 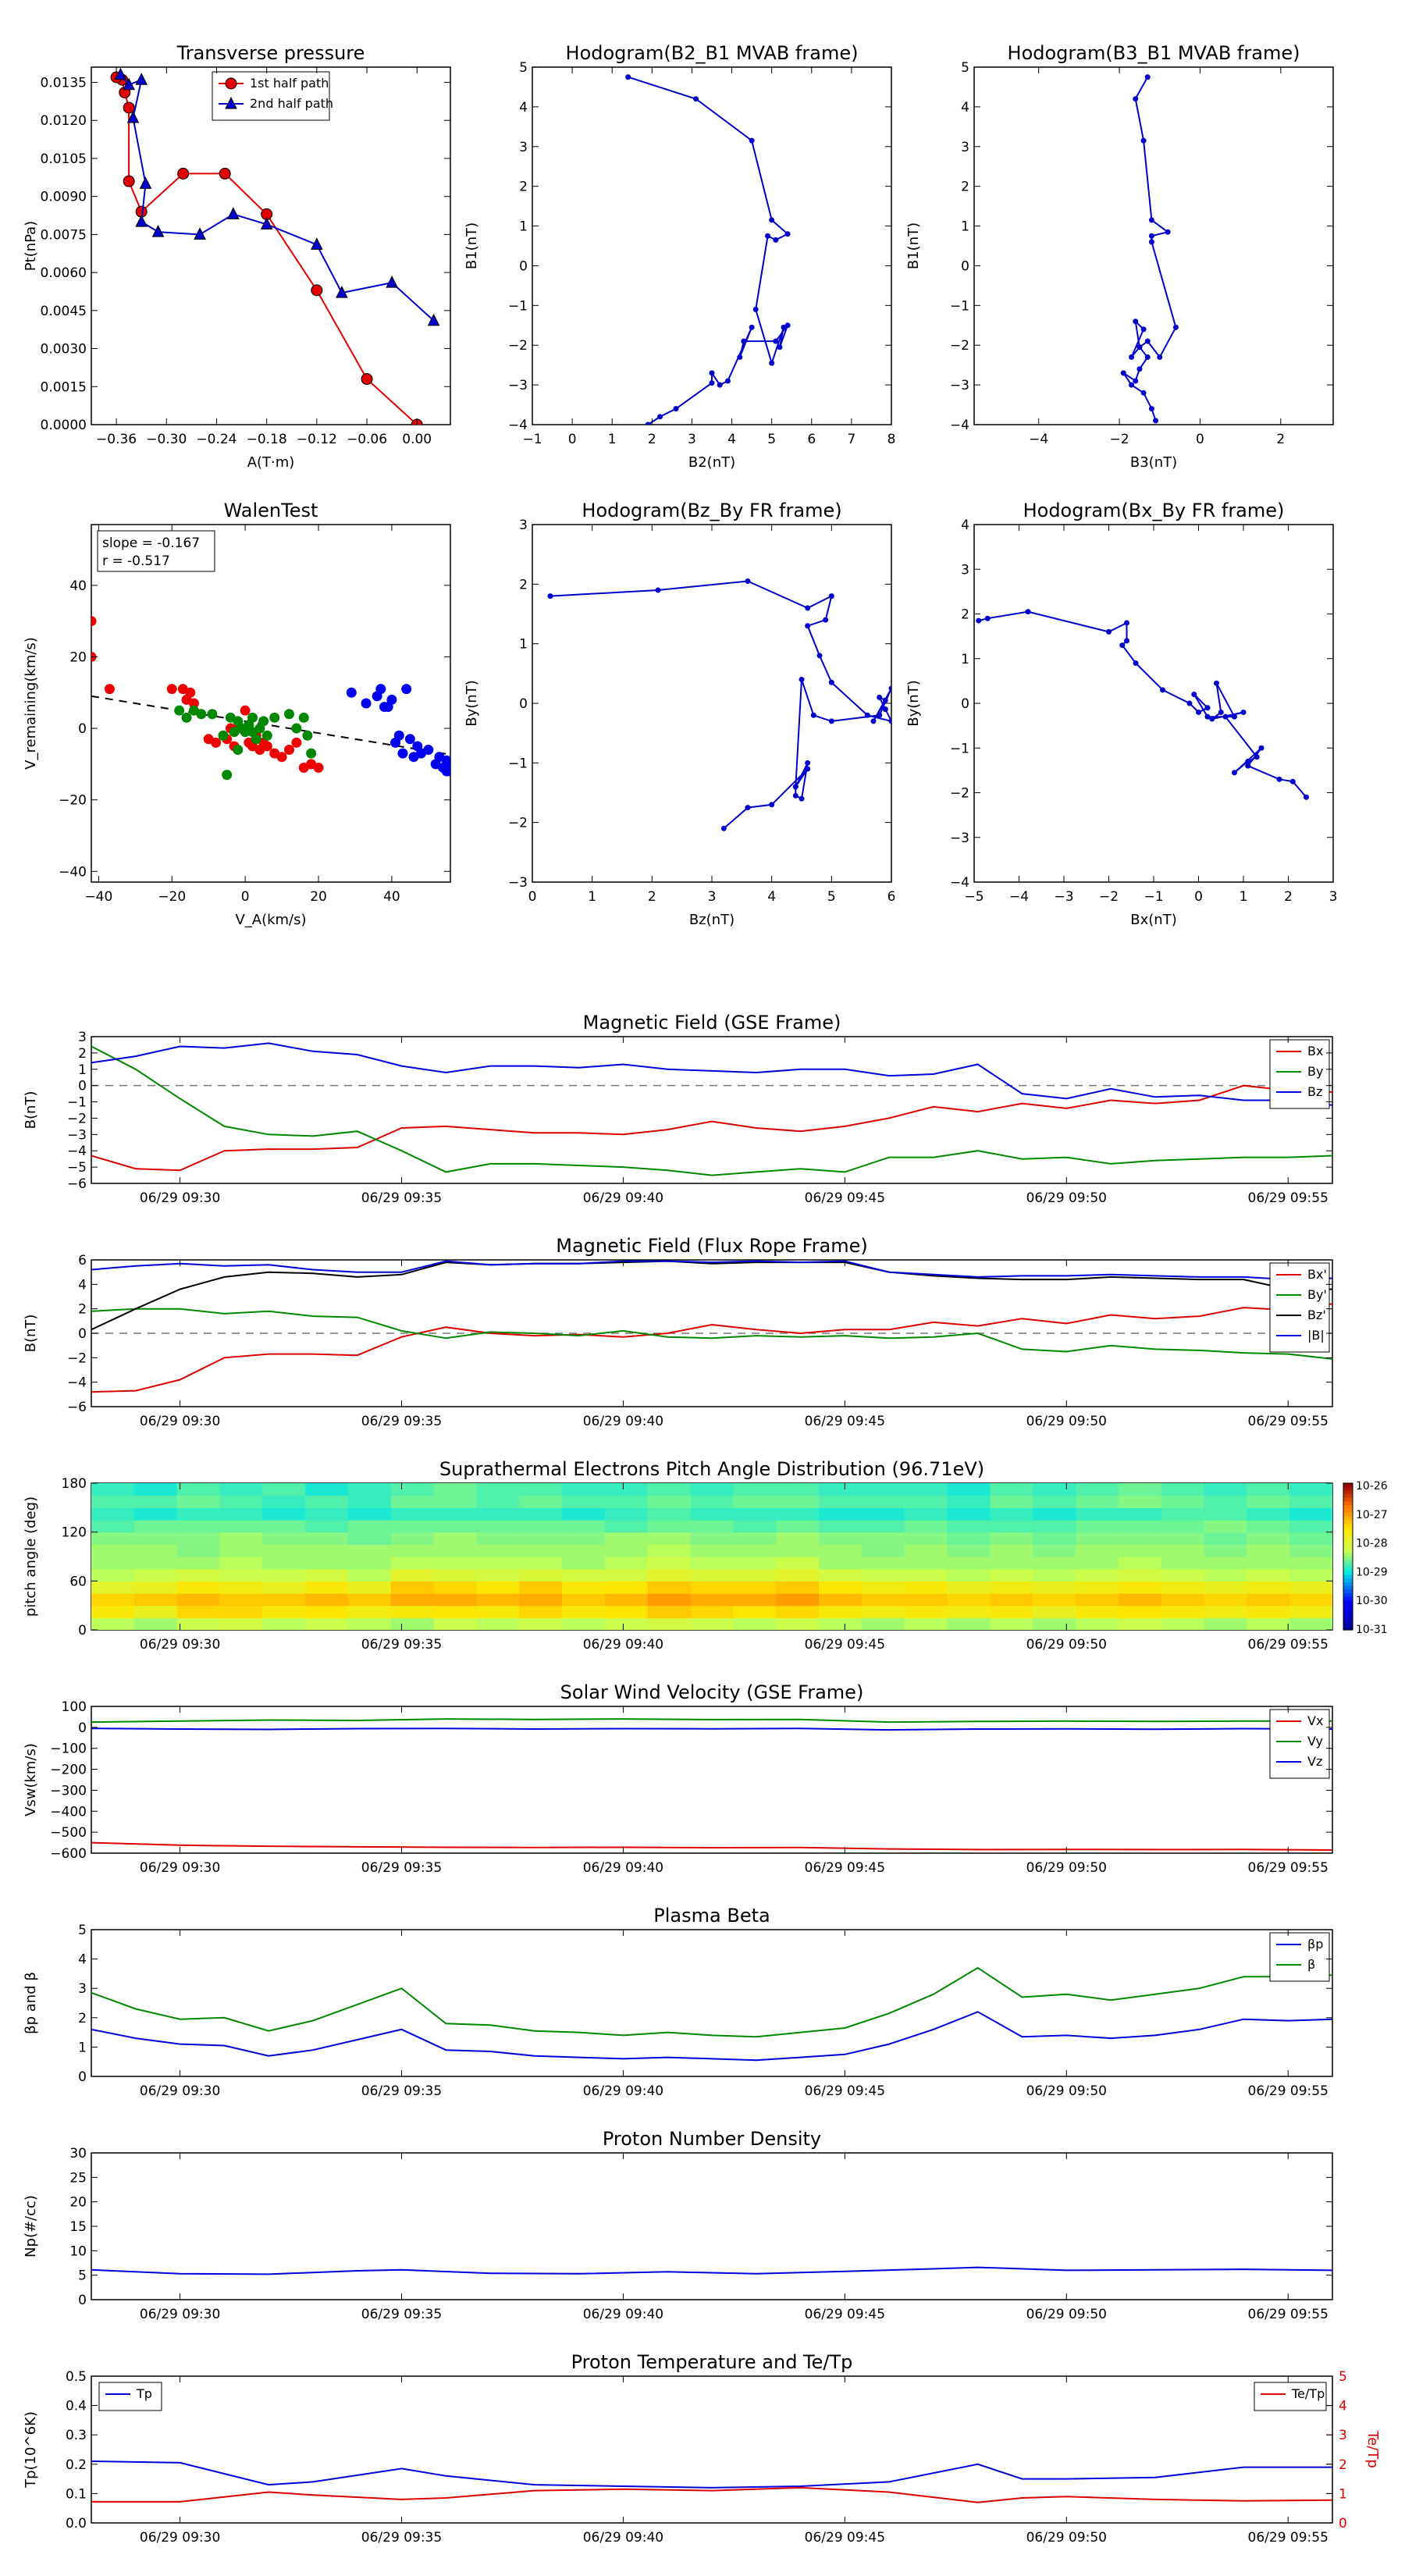 What do you see at coordinates (68, 1833) in the screenshot?
I see `y-tick-label: −500` at bounding box center [68, 1833].